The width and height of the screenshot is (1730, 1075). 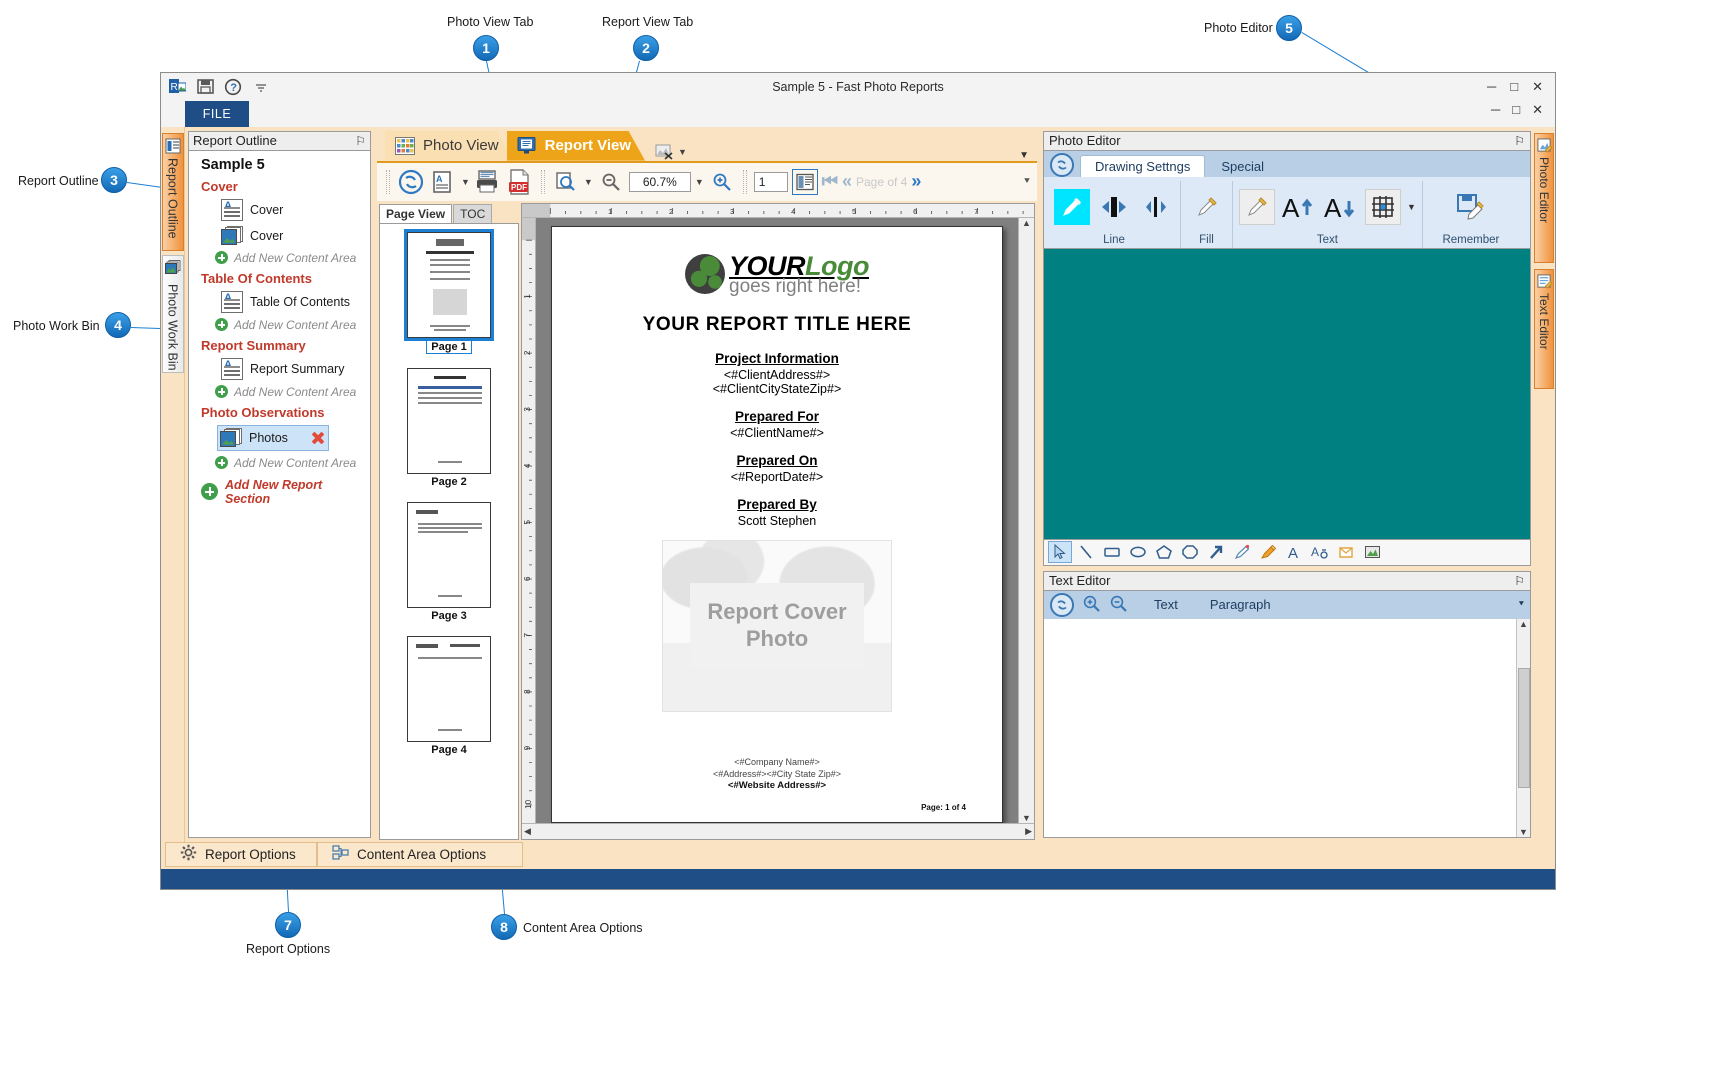 I want to click on close-button: ✕, so click(x=1537, y=86).